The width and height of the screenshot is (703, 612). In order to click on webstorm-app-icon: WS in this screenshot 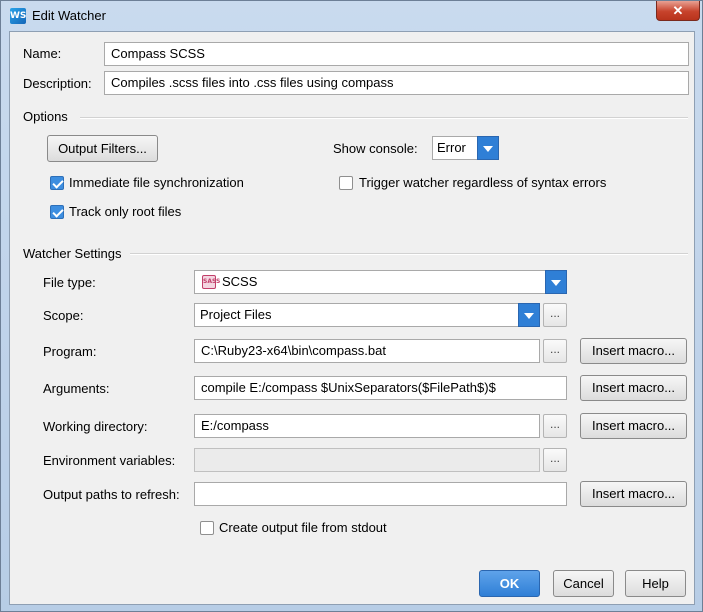, I will do `click(18, 16)`.